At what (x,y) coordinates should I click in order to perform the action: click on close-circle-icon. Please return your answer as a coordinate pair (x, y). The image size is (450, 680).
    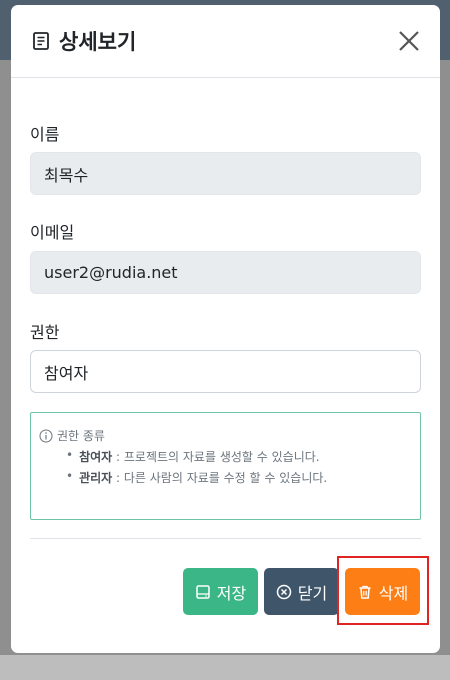
    Looking at the image, I should click on (284, 592).